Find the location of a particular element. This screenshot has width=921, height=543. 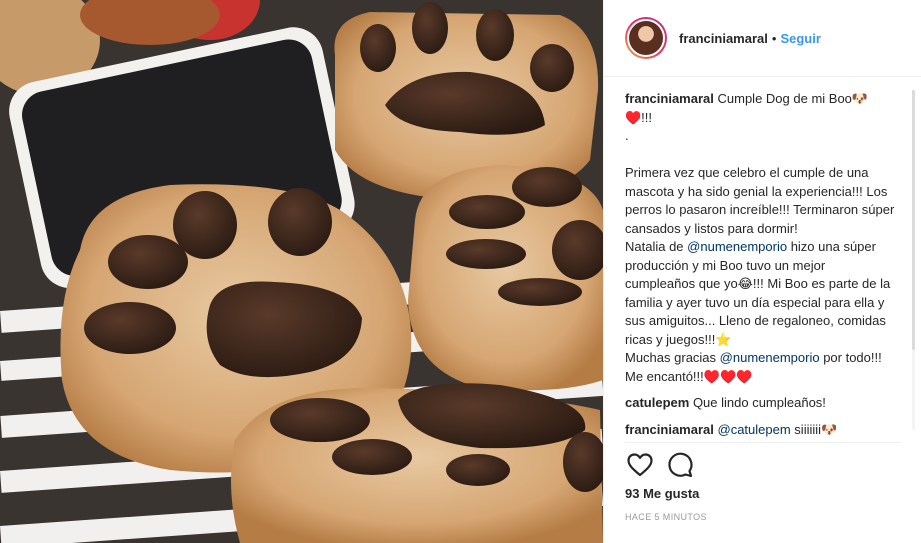

post-header: franciniamaral • Seguir is located at coordinates (762, 38).